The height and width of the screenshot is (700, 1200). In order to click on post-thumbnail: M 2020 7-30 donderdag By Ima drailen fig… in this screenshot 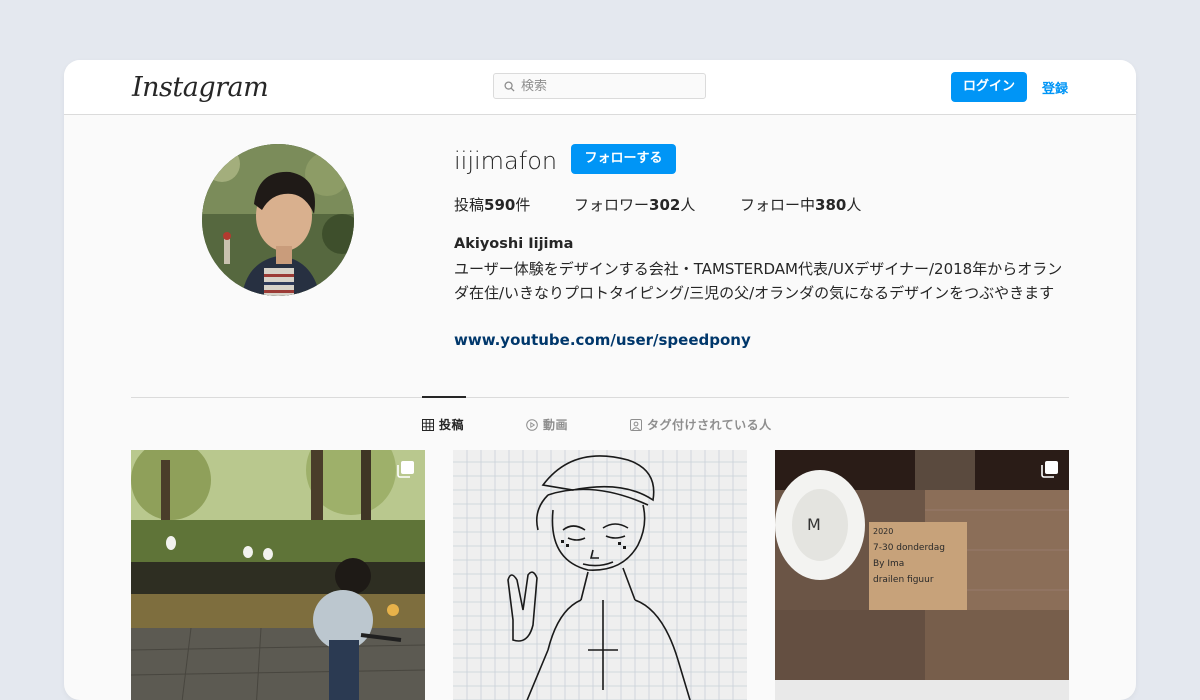, I will do `click(922, 575)`.